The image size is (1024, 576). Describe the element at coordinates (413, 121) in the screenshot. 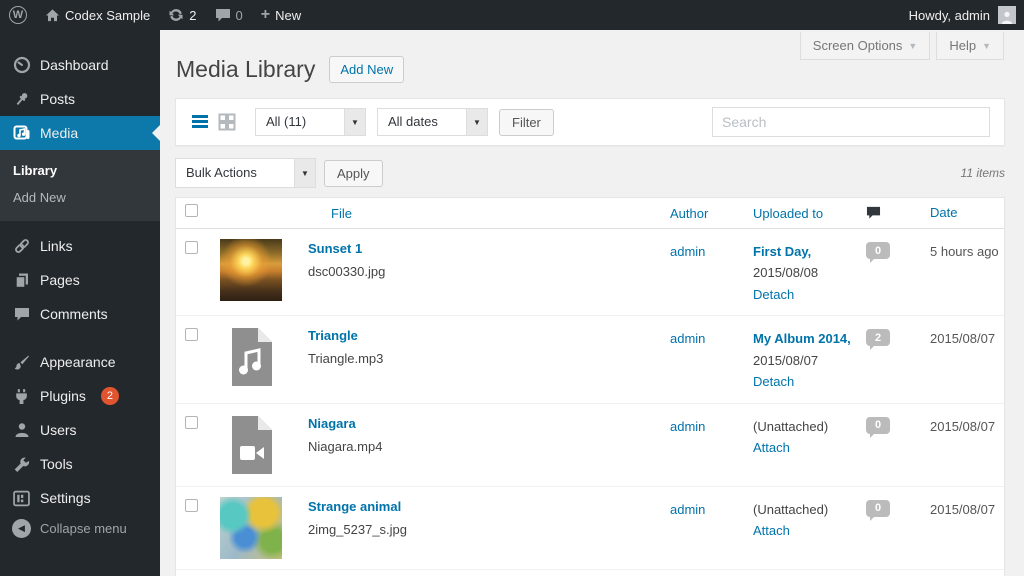

I see `date-filter-value: All dates` at that location.